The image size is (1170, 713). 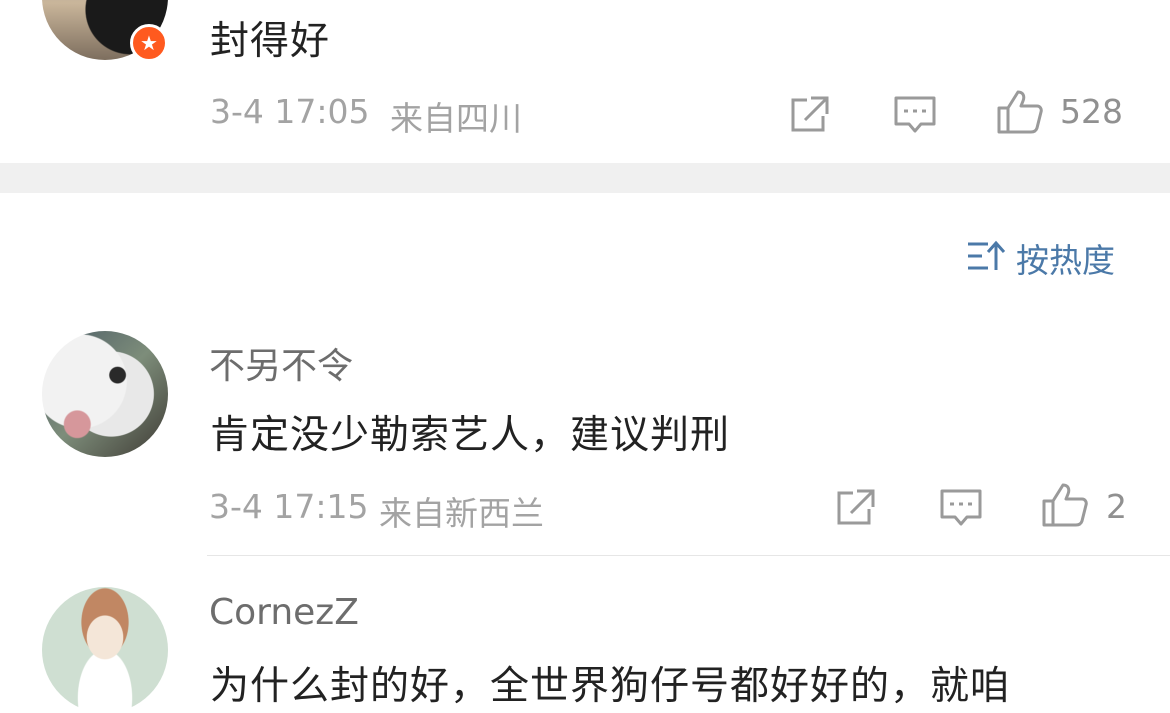 I want to click on comment-divider, so click(x=688, y=555).